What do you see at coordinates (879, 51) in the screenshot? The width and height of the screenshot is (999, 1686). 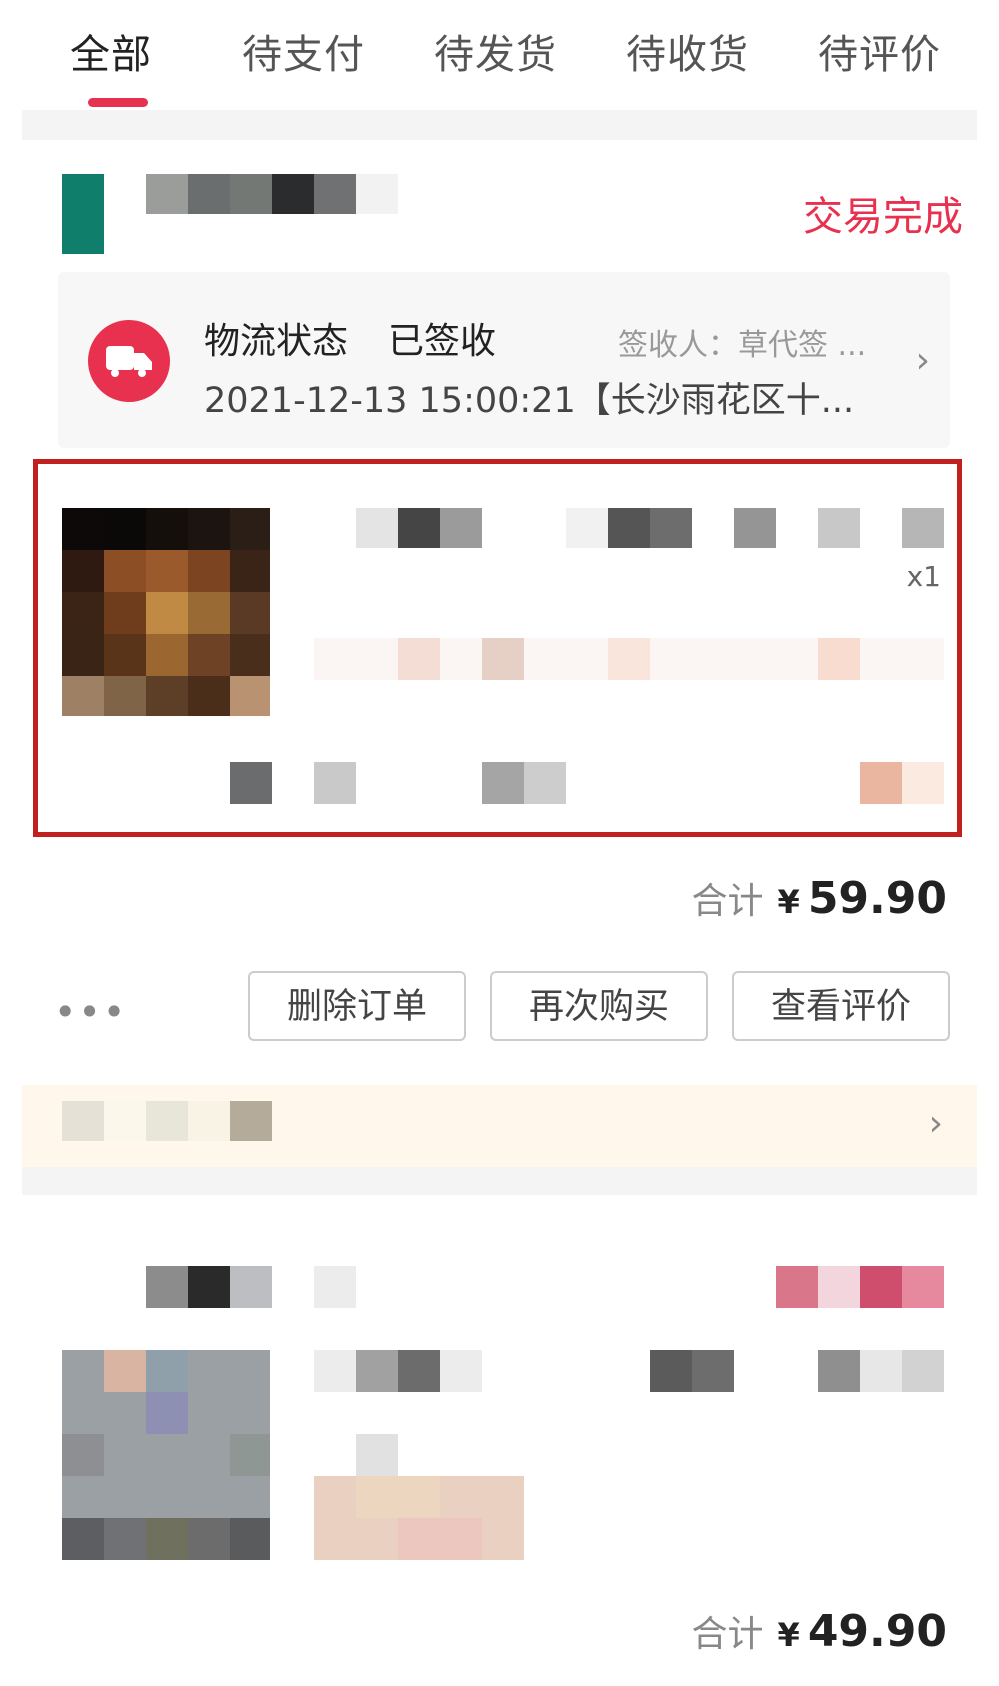 I see `tab-pending-review: 待评价` at bounding box center [879, 51].